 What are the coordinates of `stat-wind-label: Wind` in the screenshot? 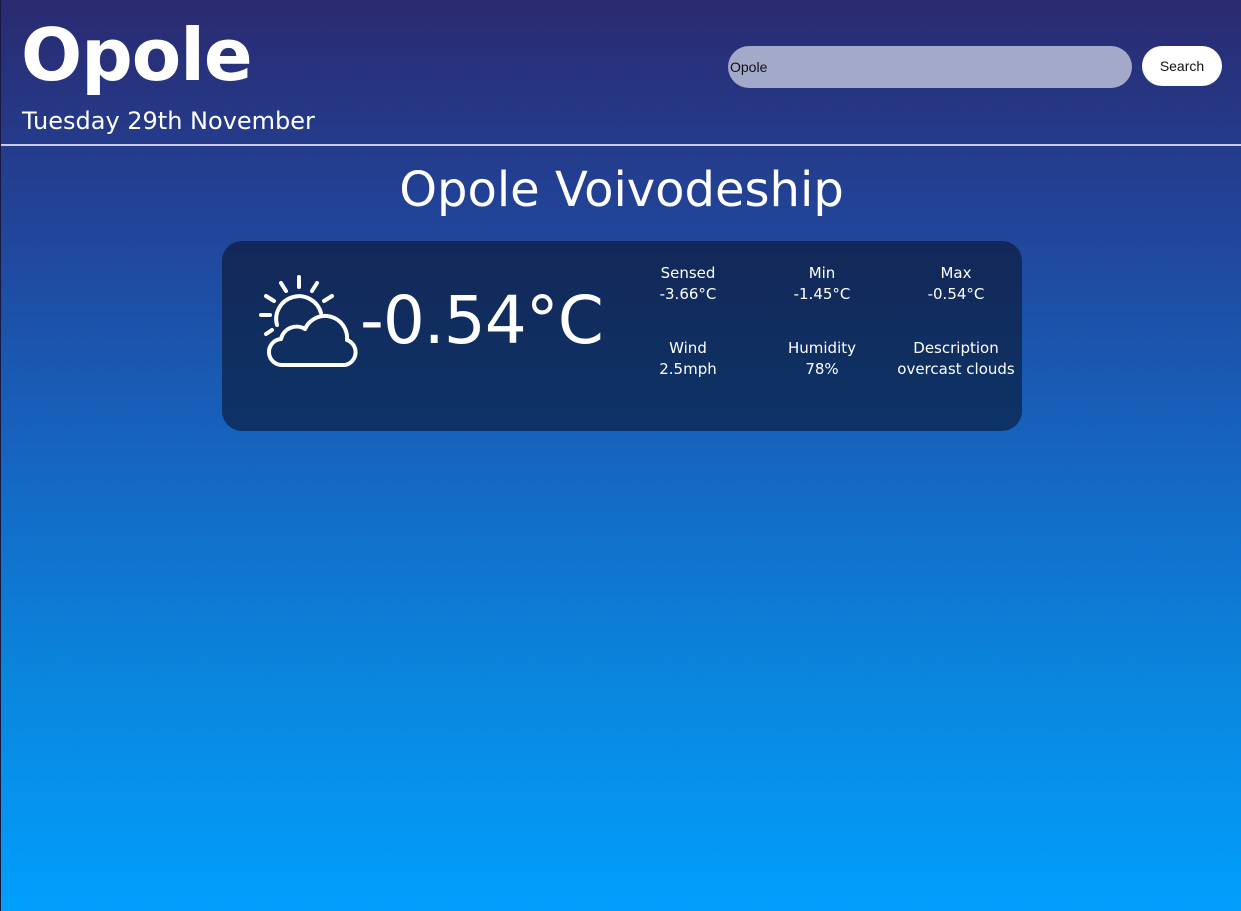 It's located at (688, 348).